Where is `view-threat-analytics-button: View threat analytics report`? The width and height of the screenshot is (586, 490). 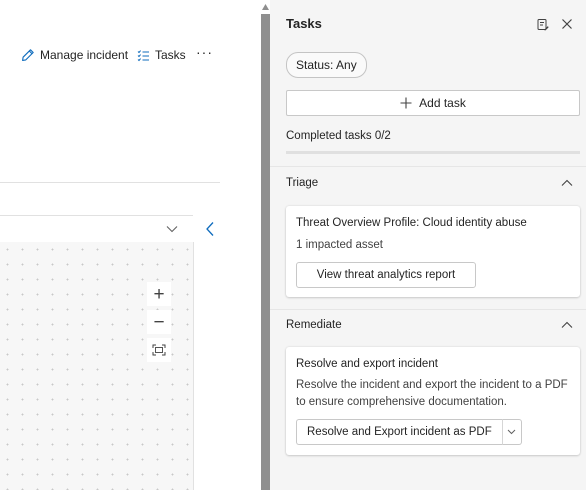 view-threat-analytics-button: View threat analytics report is located at coordinates (386, 275).